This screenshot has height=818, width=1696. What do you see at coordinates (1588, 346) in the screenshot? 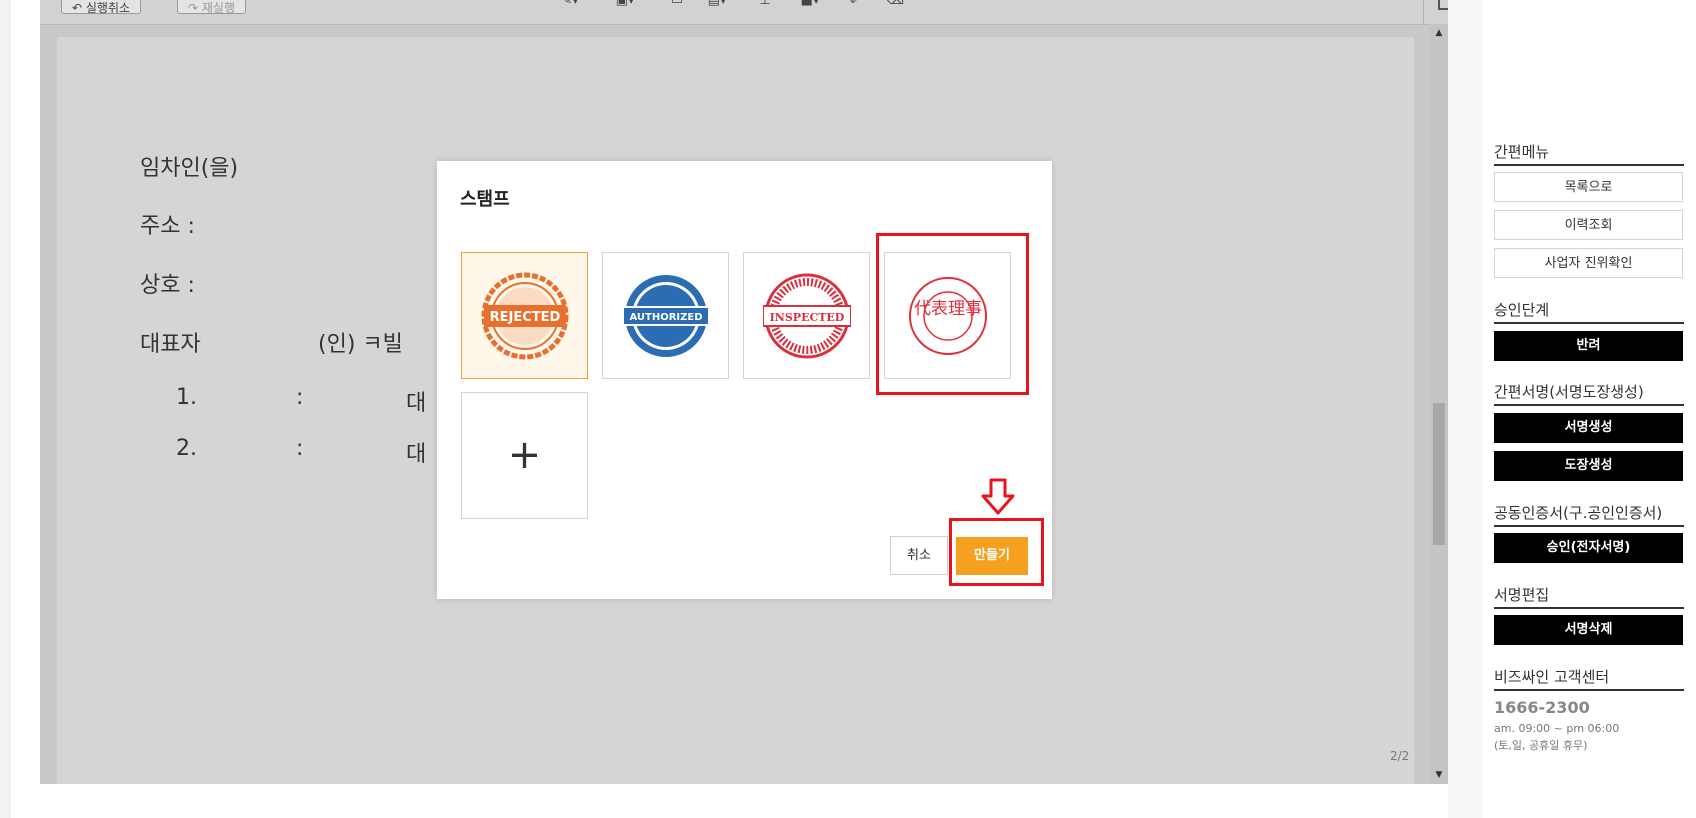
I see `reject-button: 반려` at bounding box center [1588, 346].